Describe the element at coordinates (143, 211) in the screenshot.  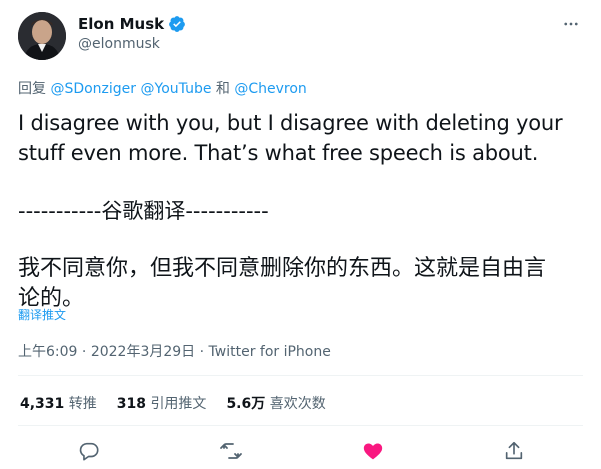
I see `translation-separator: -----------谷歌翻译-----------` at that location.